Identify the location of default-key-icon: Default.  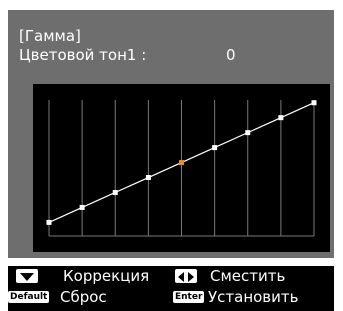
(29, 297).